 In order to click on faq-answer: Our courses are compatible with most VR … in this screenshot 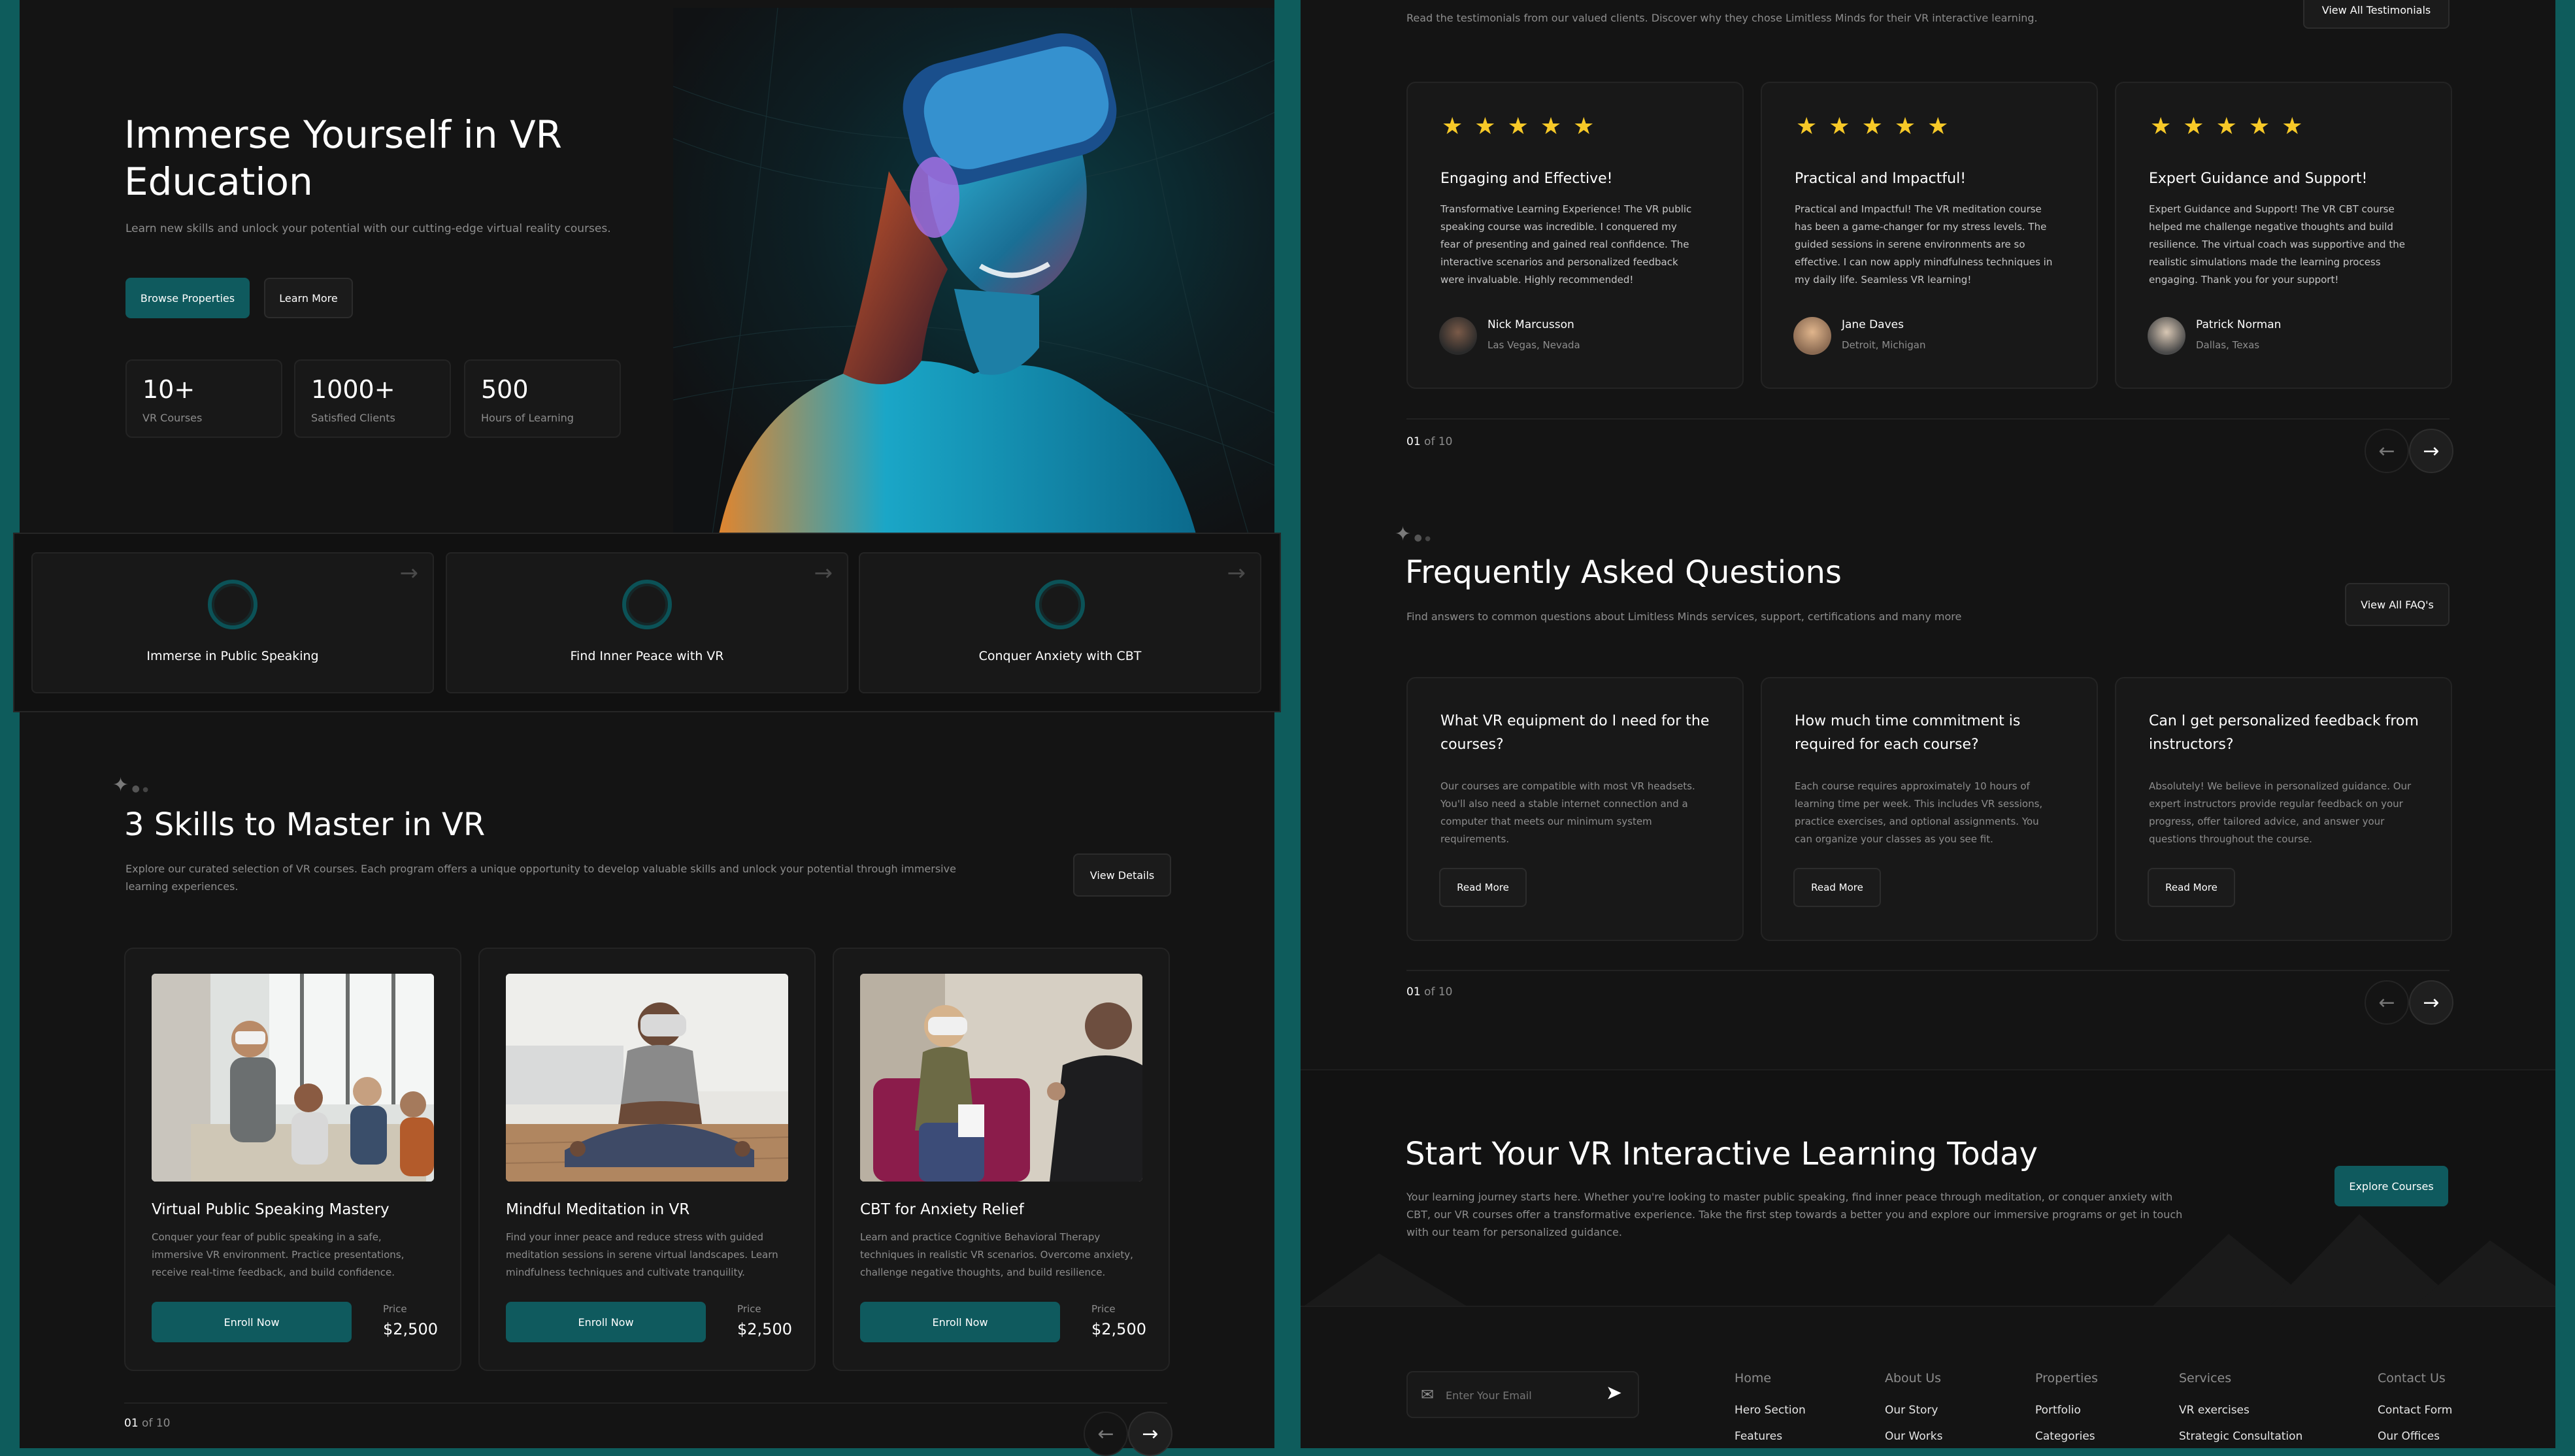, I will do `click(1567, 812)`.